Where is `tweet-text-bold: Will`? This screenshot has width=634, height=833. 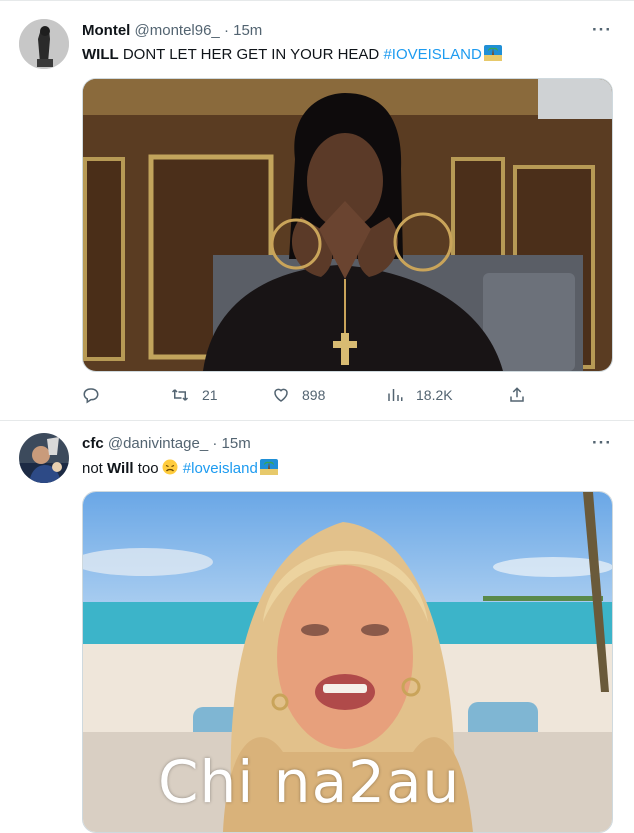
tweet-text-bold: Will is located at coordinates (120, 468).